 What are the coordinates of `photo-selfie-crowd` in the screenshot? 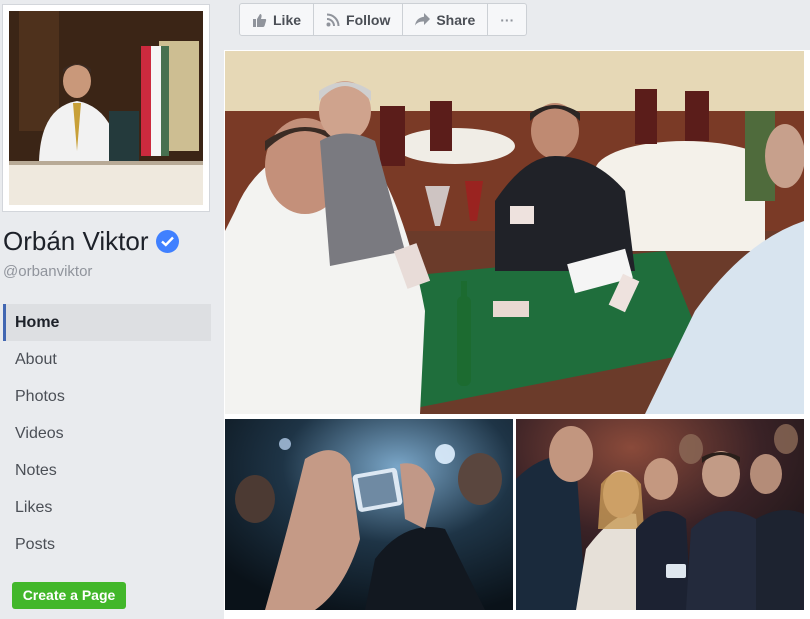 It's located at (660, 514).